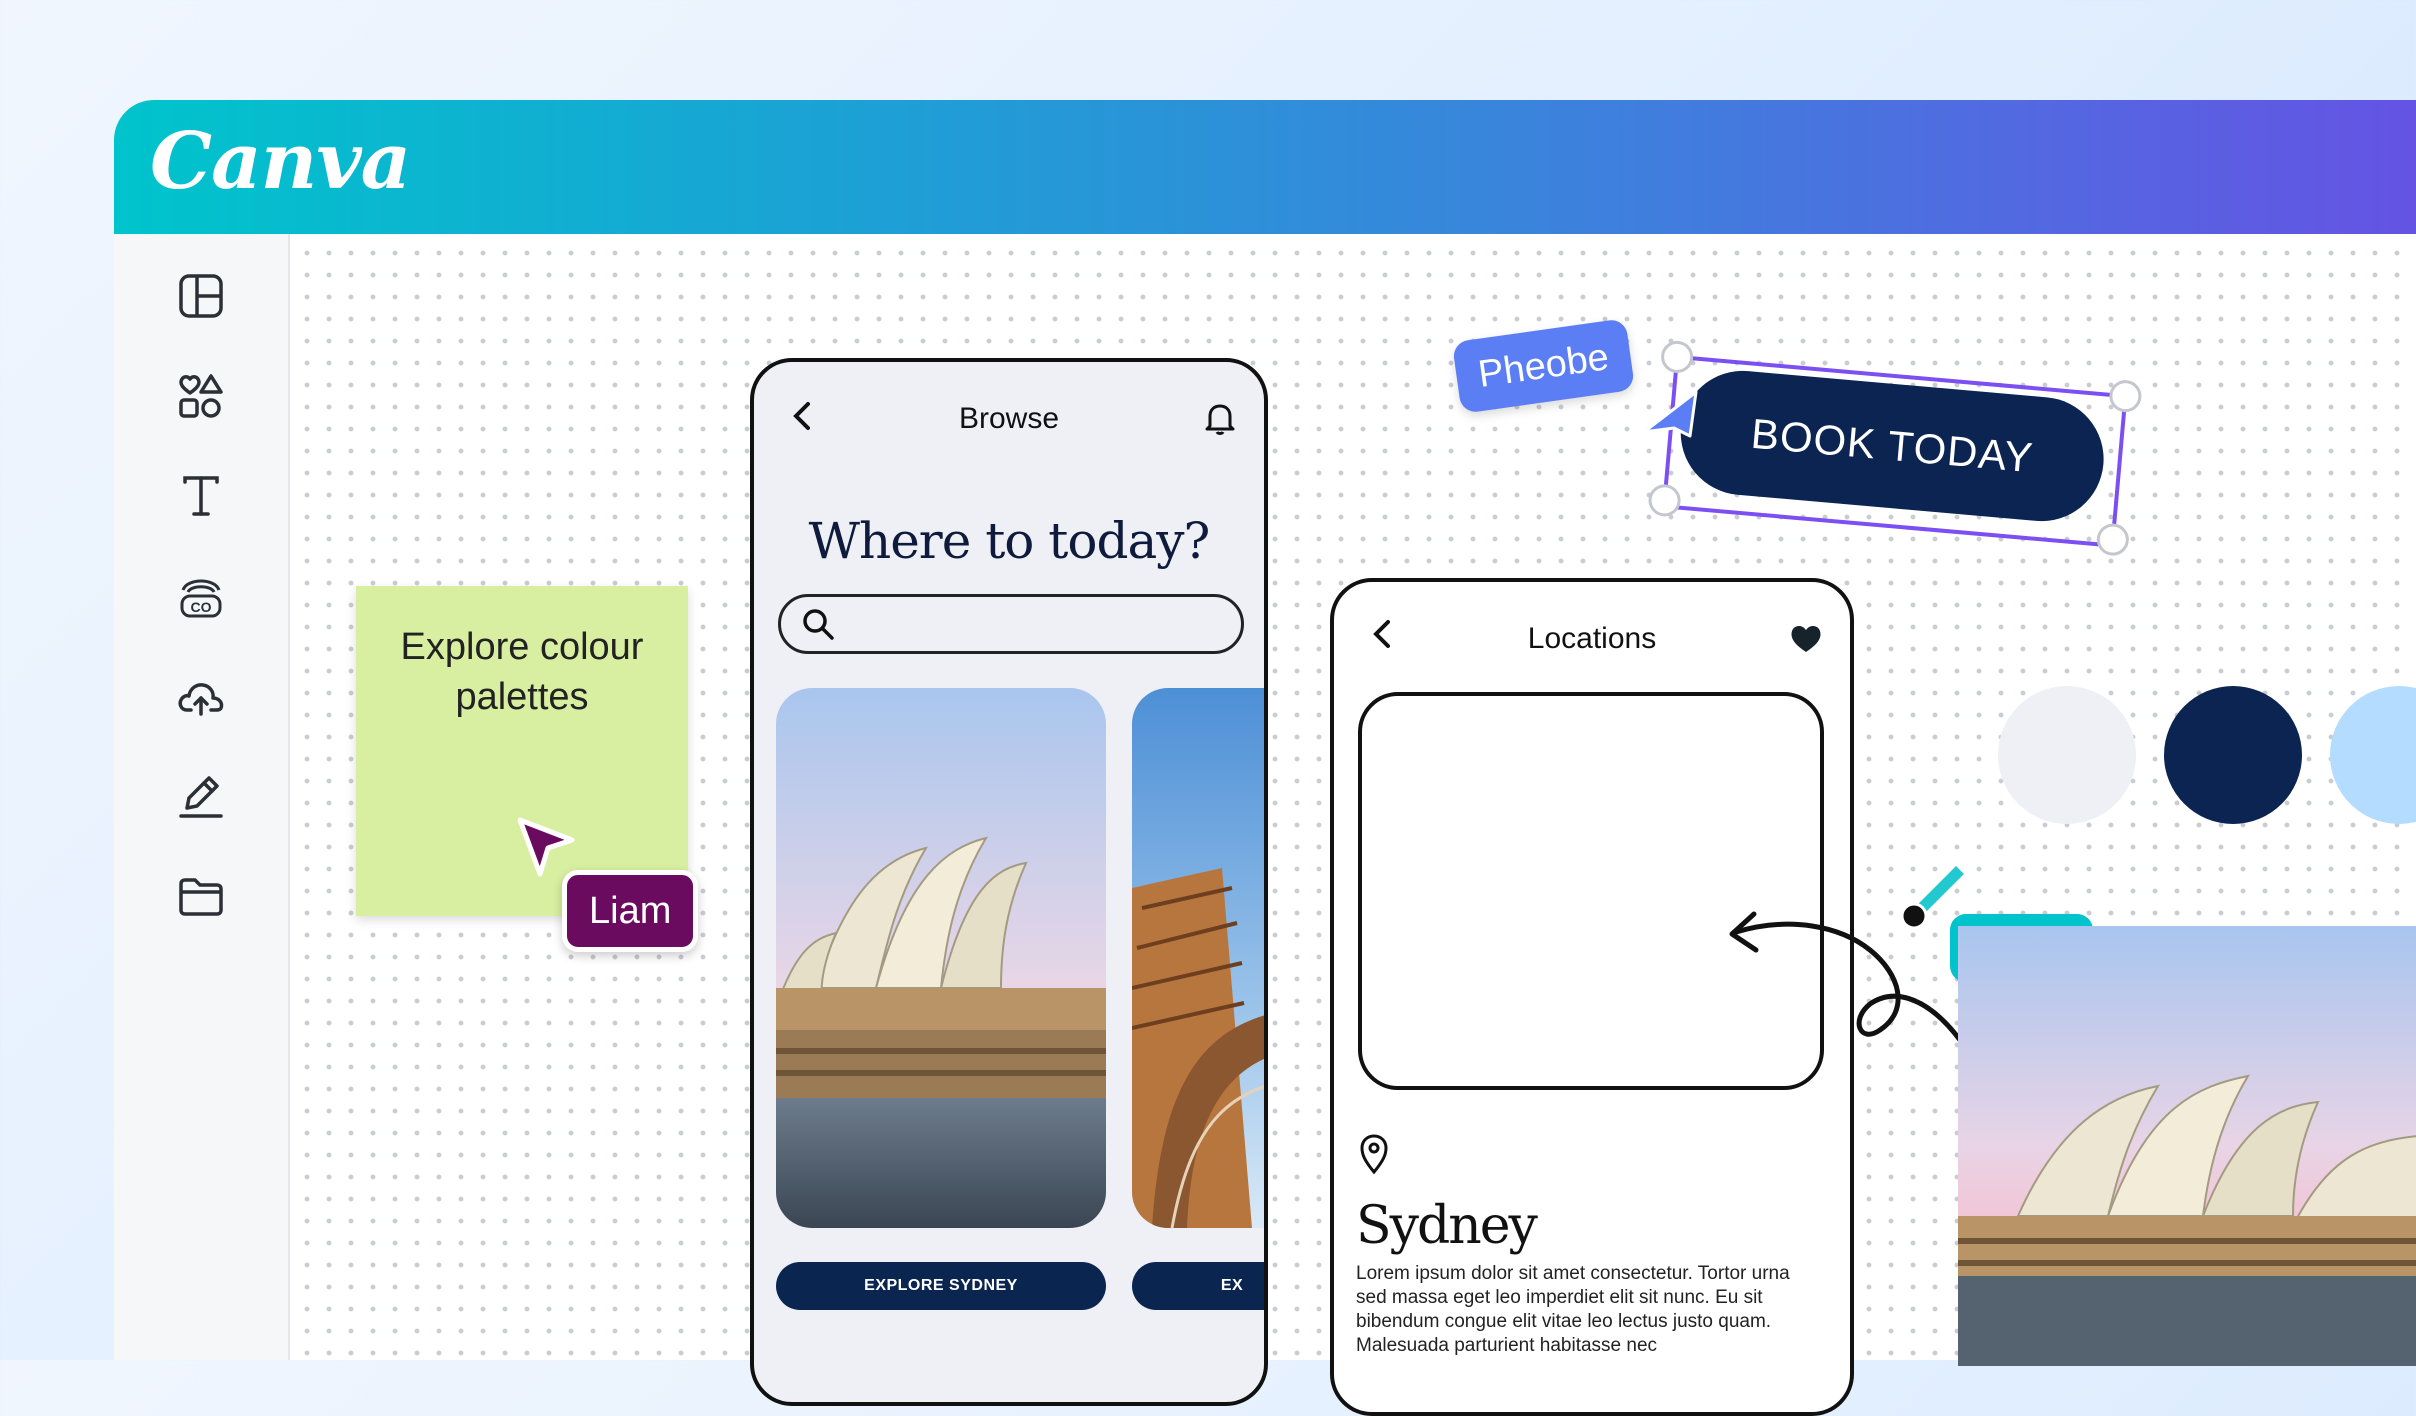  I want to click on locations-header: Locations, so click(1592, 638).